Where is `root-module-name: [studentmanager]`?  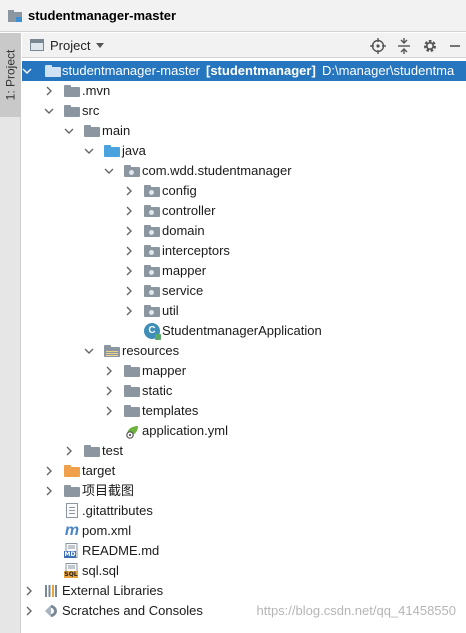 root-module-name: [studentmanager] is located at coordinates (261, 70).